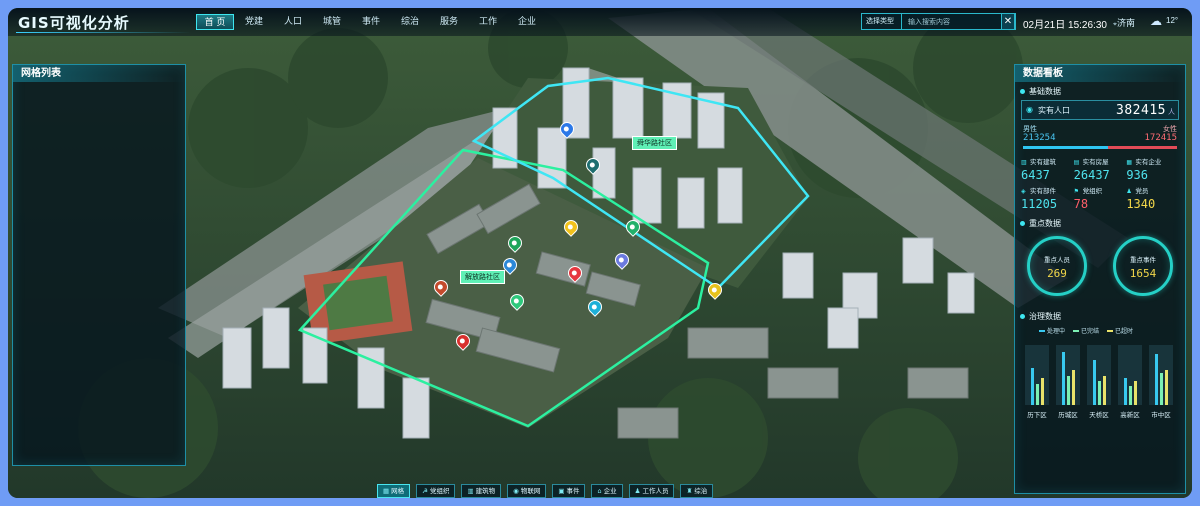 This screenshot has height=506, width=1200. Describe the element at coordinates (527, 22) in the screenshot. I see `nav-enterprise: 企业` at that location.